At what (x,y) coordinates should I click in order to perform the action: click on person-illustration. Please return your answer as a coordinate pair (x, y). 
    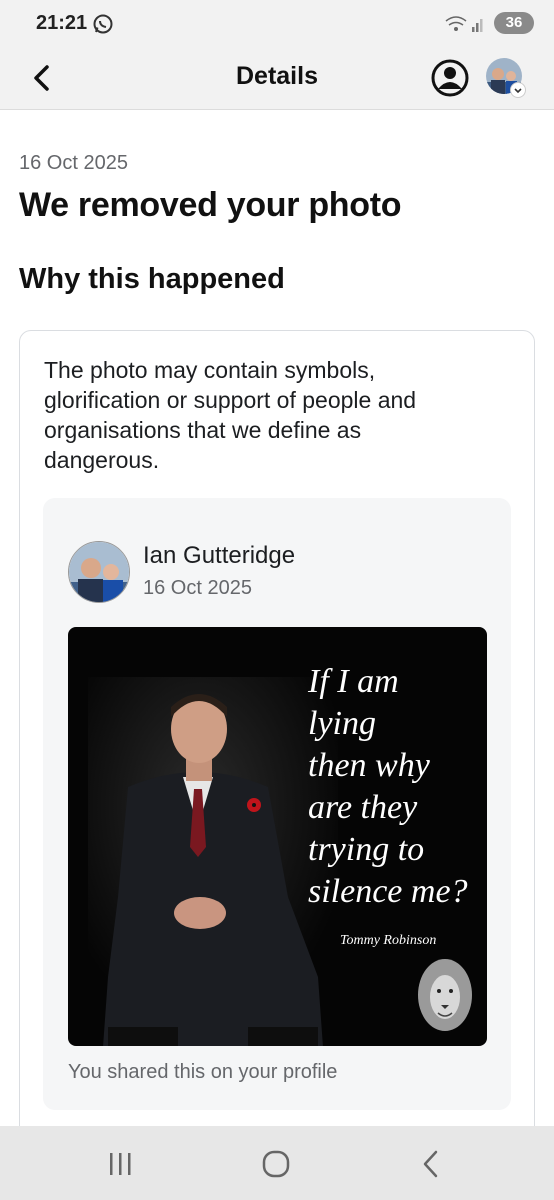
    Looking at the image, I should click on (213, 861).